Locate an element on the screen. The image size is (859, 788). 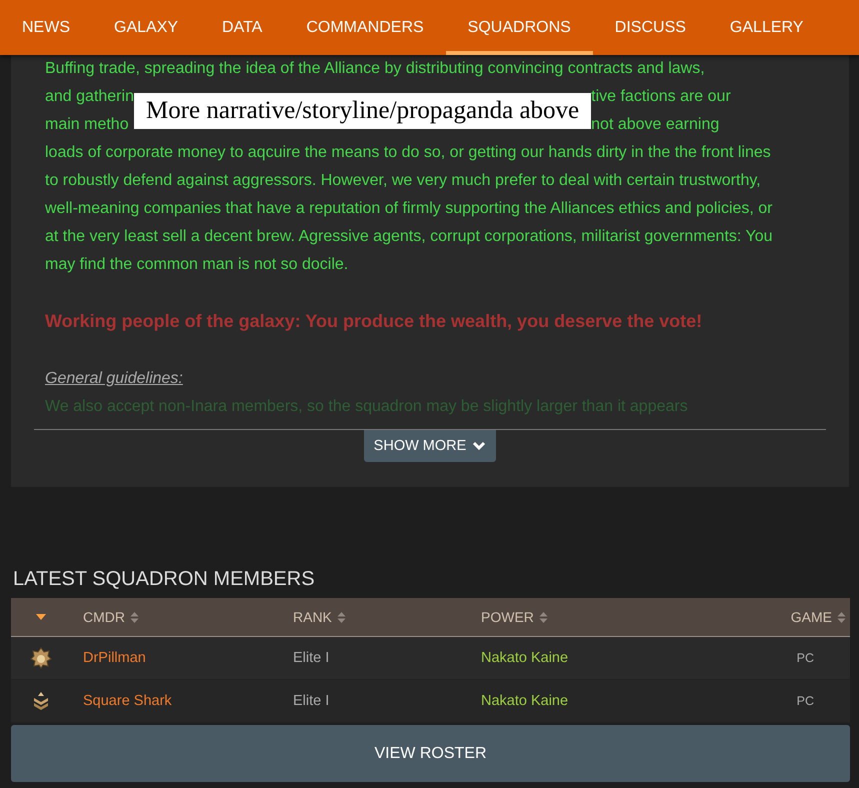
column-header-cell: POWER is located at coordinates (594, 617).